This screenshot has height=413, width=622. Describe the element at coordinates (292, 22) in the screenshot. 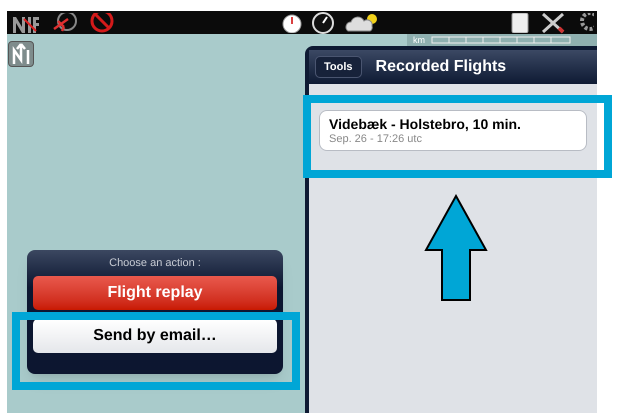

I see `stopwatch-icon` at that location.